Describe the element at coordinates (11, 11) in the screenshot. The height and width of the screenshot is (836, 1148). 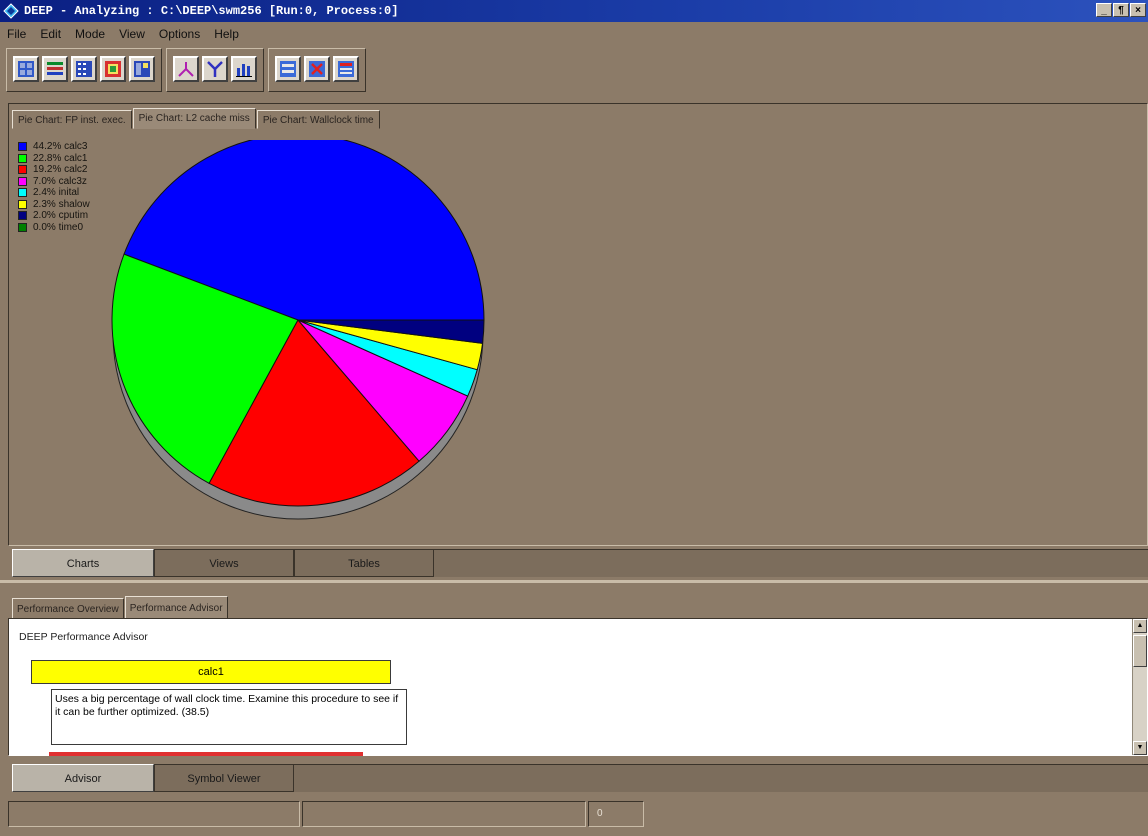
I see `app-logo-icon` at that location.